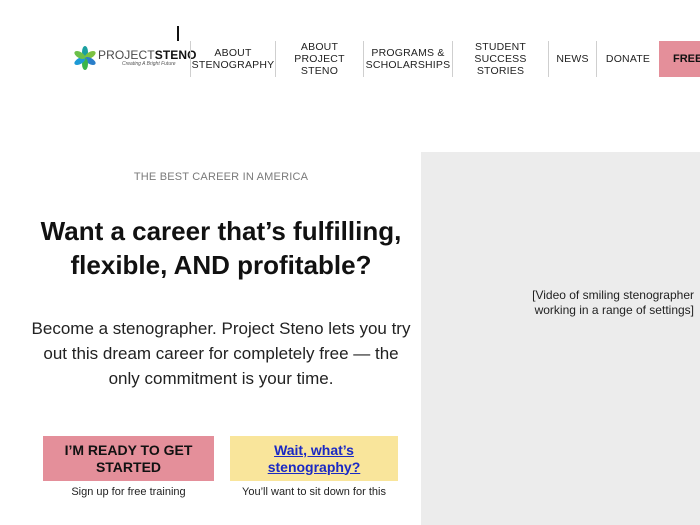 The height and width of the screenshot is (525, 700). I want to click on nav-about-stenography: About Stenography, so click(232, 59).